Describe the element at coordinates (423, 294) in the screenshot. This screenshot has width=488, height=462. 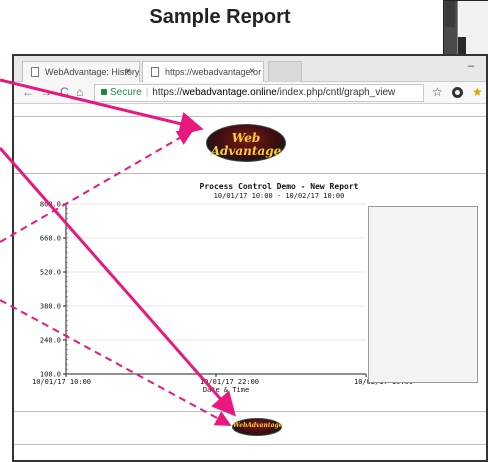
I see `chart-legend-panel` at that location.